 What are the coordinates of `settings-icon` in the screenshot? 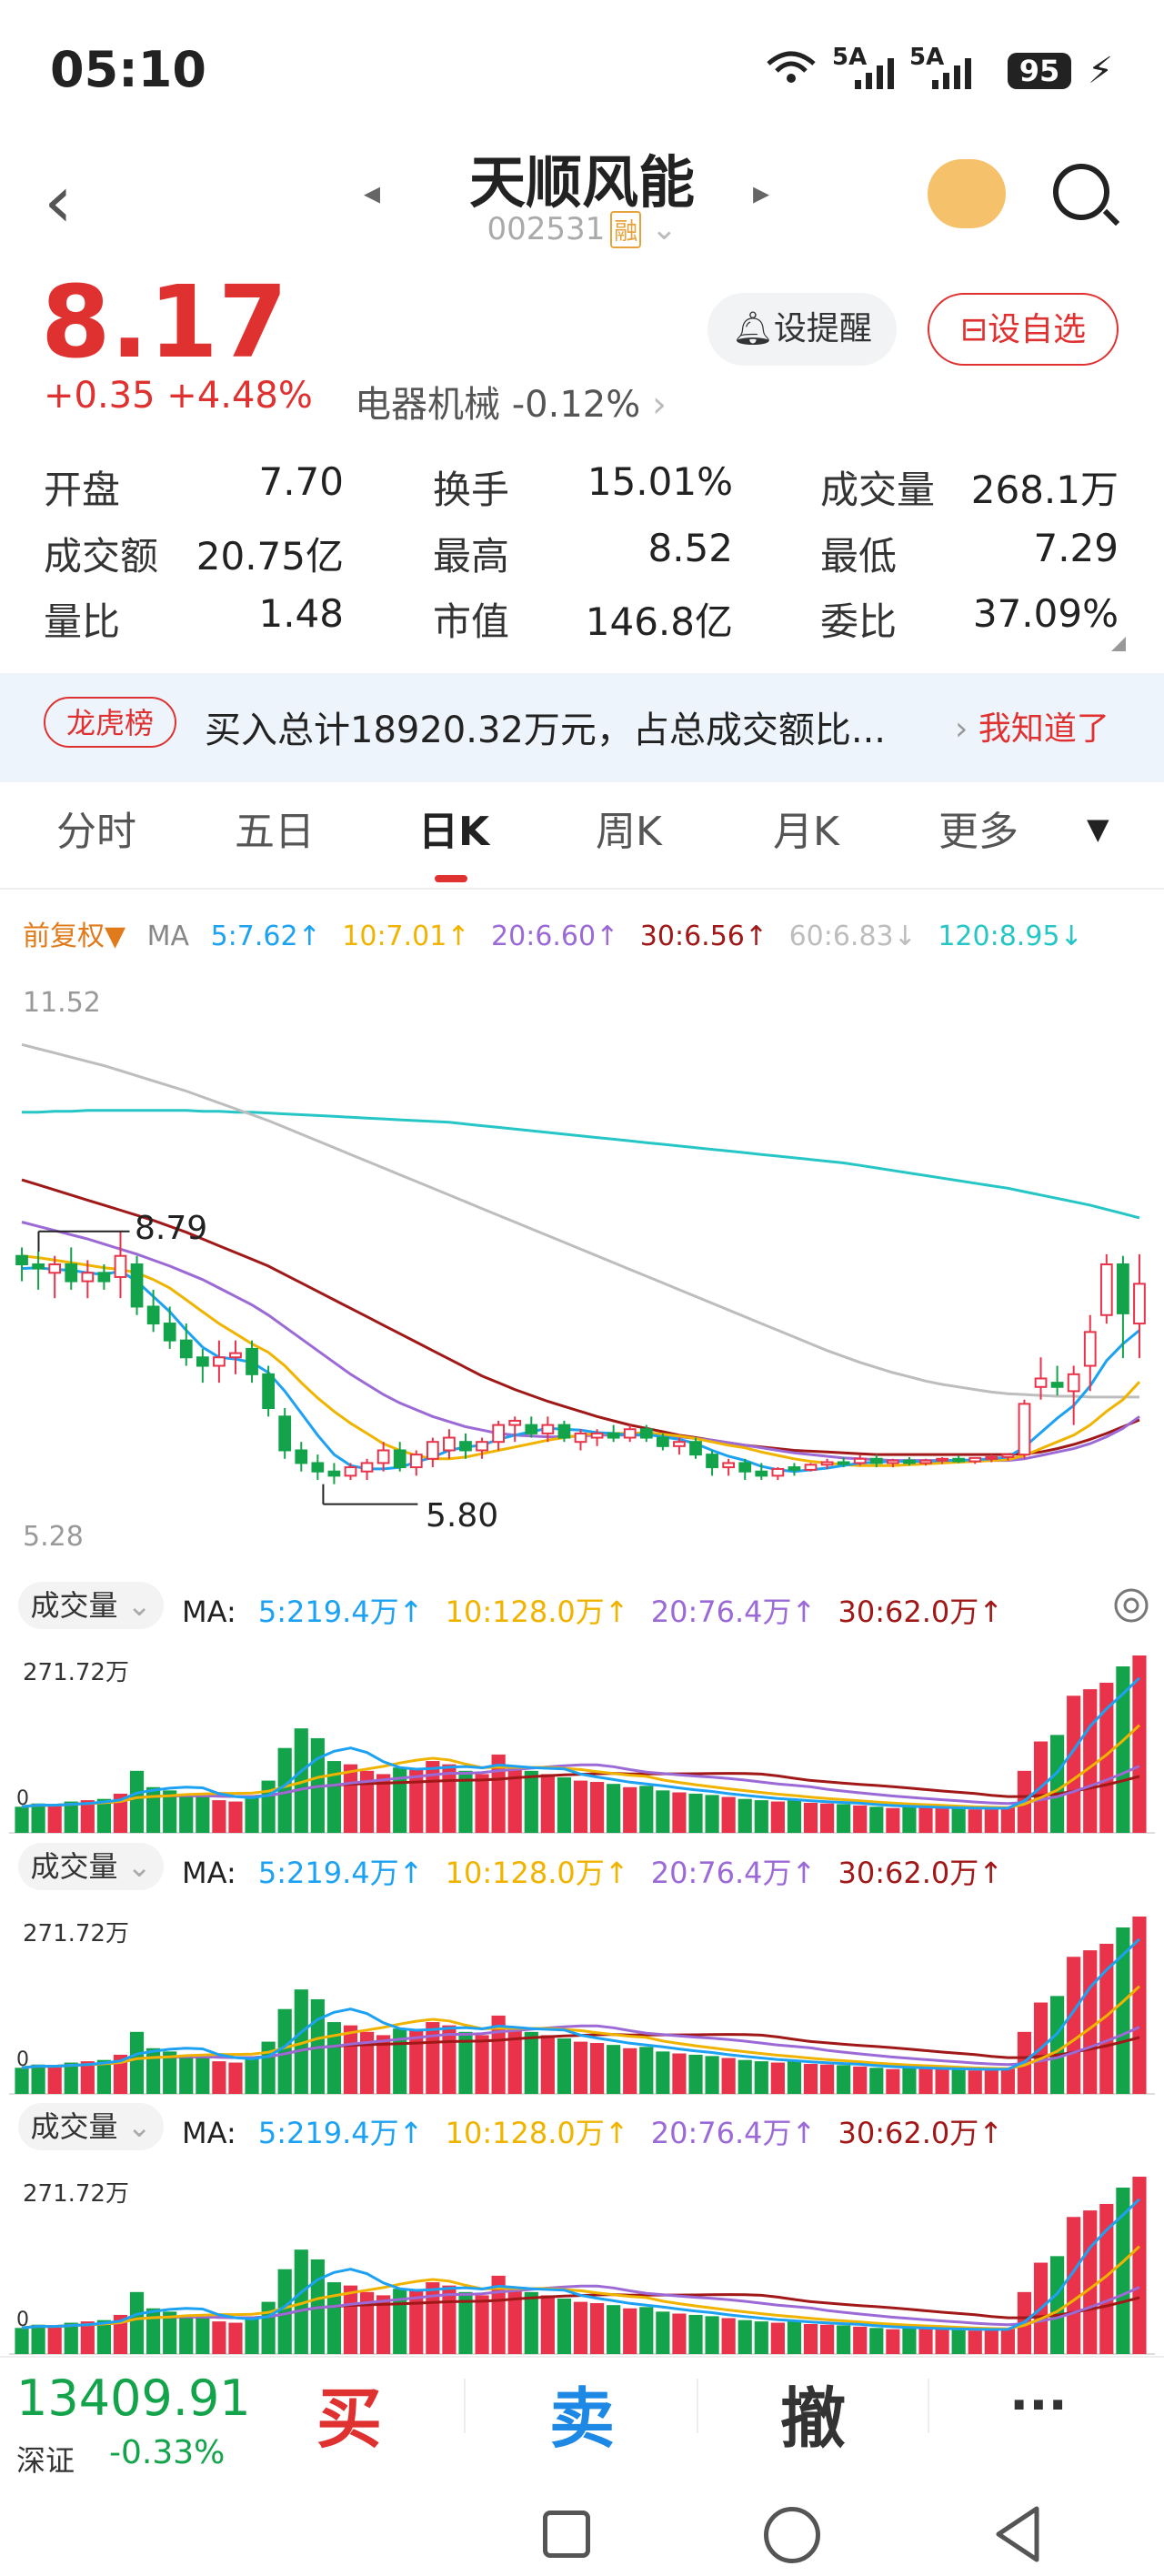 It's located at (1131, 1609).